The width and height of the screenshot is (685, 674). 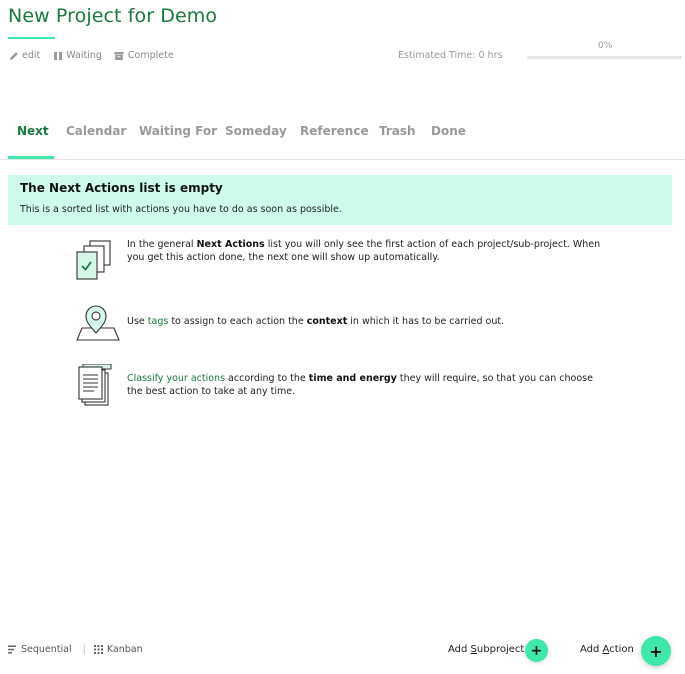 I want to click on tab-calendar: Calendar, so click(x=96, y=142).